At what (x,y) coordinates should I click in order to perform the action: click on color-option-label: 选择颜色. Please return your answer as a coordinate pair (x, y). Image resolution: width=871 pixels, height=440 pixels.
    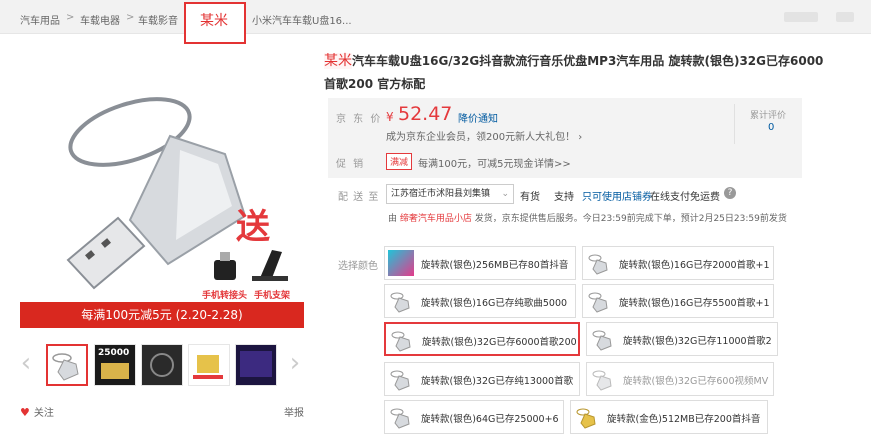
    Looking at the image, I should click on (358, 266).